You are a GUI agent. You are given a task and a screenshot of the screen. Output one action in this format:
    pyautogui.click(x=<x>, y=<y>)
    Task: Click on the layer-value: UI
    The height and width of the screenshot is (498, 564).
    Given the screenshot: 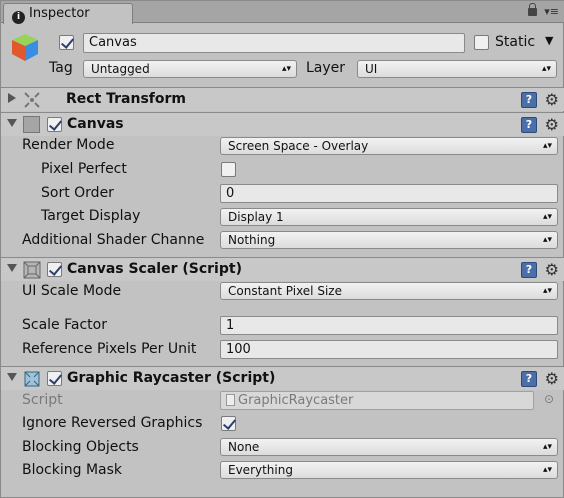 What is the action you would take?
    pyautogui.click(x=371, y=69)
    